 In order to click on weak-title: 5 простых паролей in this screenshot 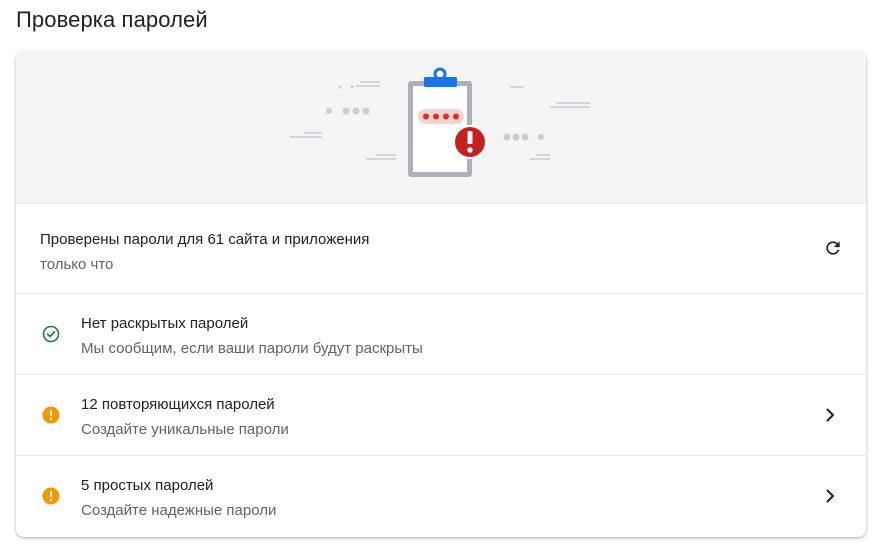, I will do `click(147, 485)`.